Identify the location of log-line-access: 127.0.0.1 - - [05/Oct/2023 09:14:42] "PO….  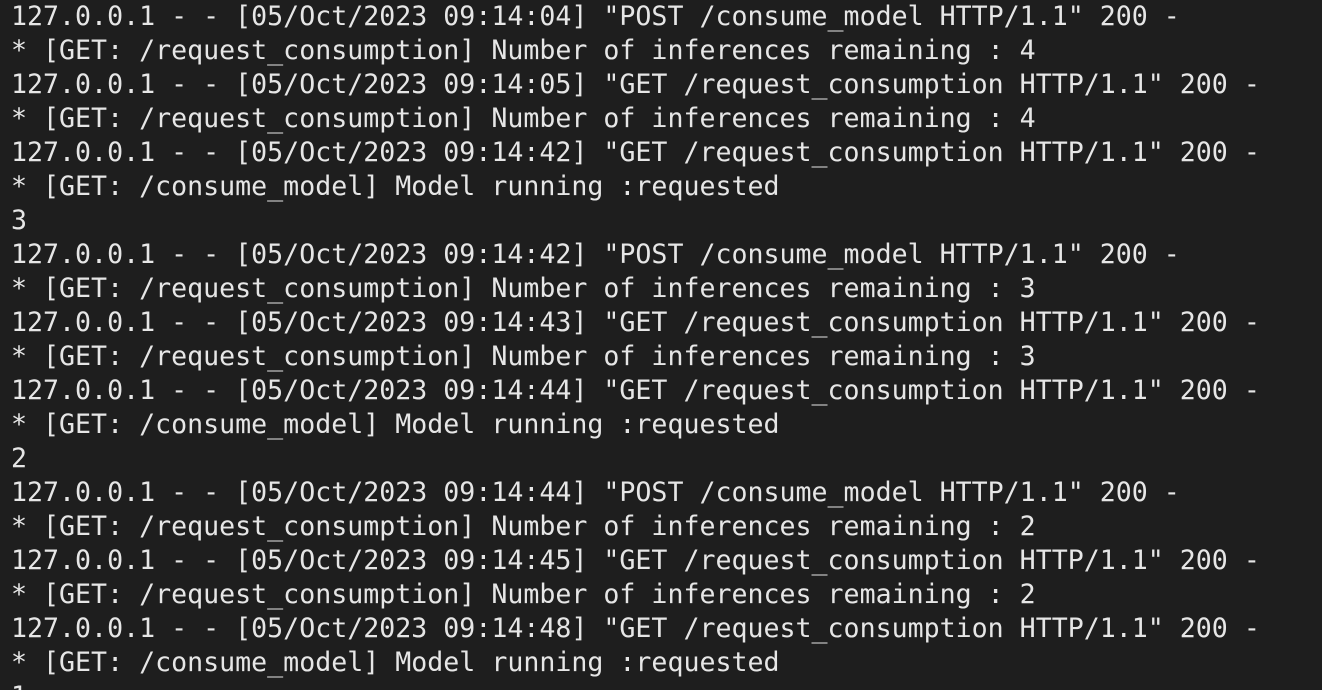
(595, 254).